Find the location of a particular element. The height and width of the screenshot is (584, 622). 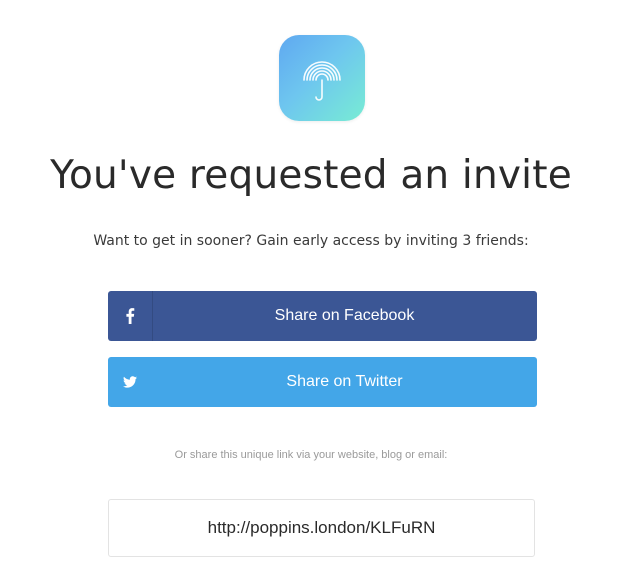

page-title: You've requested an invite is located at coordinates (311, 175).